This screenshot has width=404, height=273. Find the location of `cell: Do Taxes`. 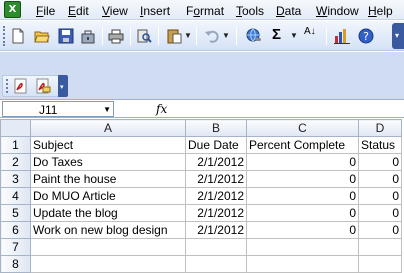

cell: Do Taxes is located at coordinates (108, 162).